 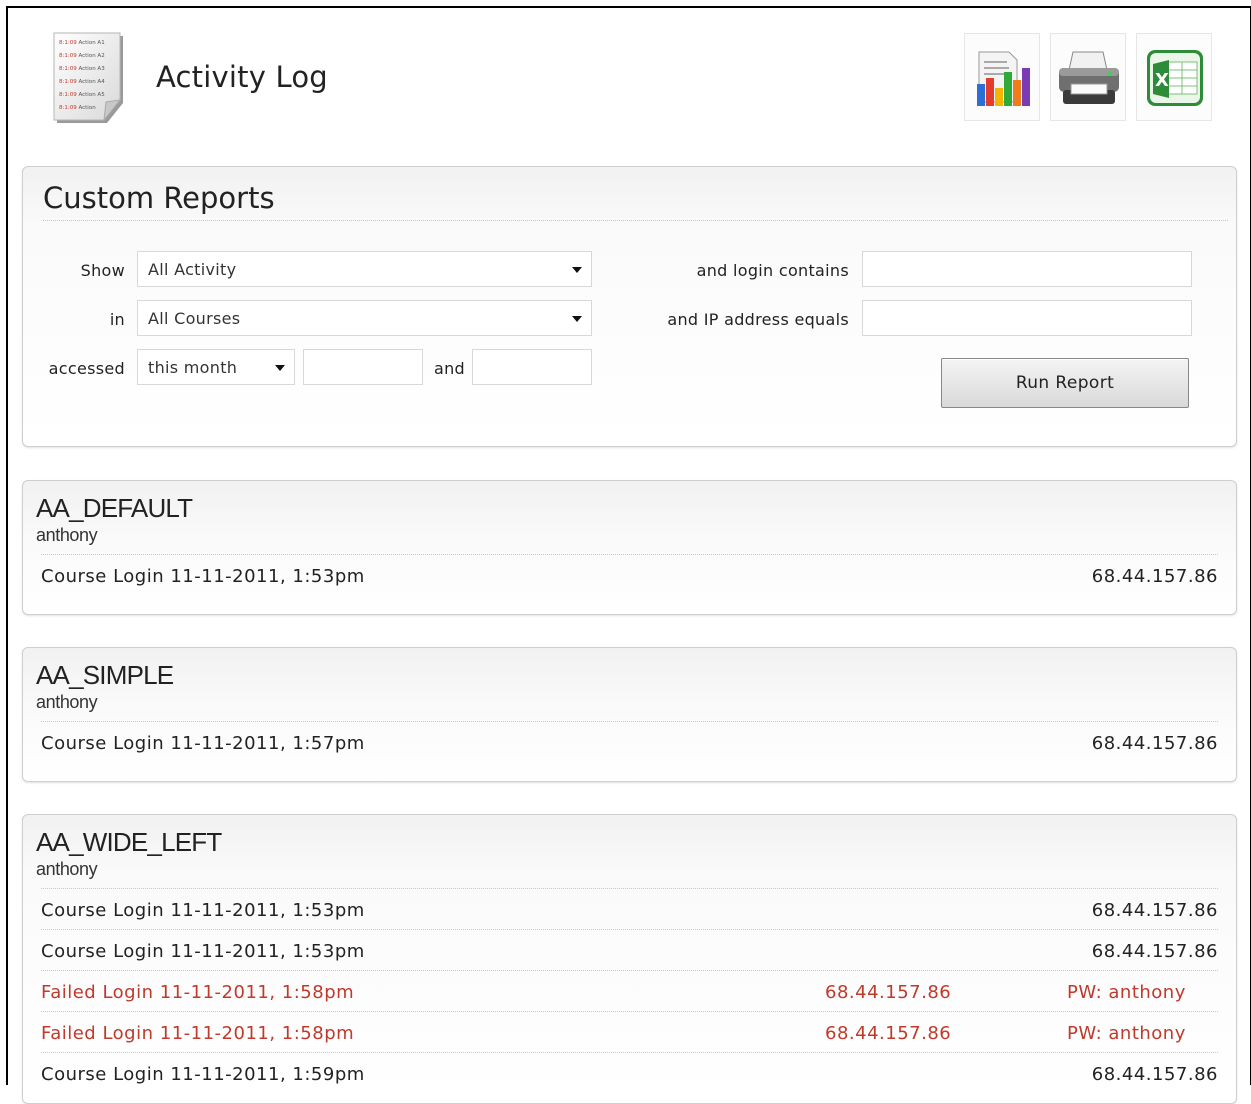 I want to click on svg-text: 8:1:09 Action A4, so click(x=82, y=82).